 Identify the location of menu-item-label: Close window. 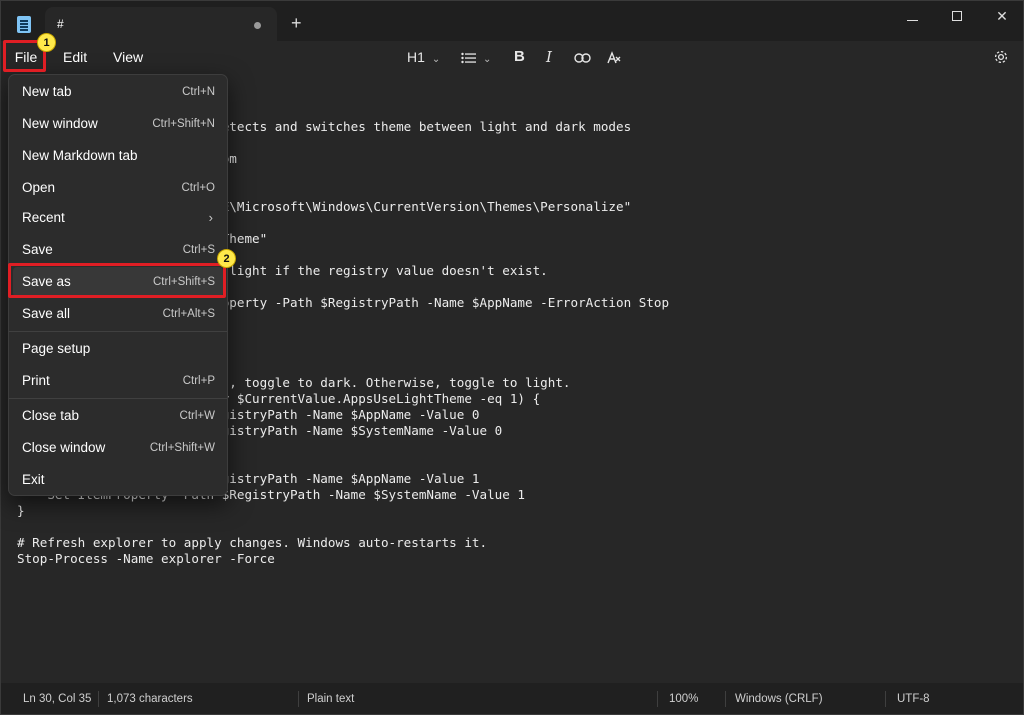
(64, 447).